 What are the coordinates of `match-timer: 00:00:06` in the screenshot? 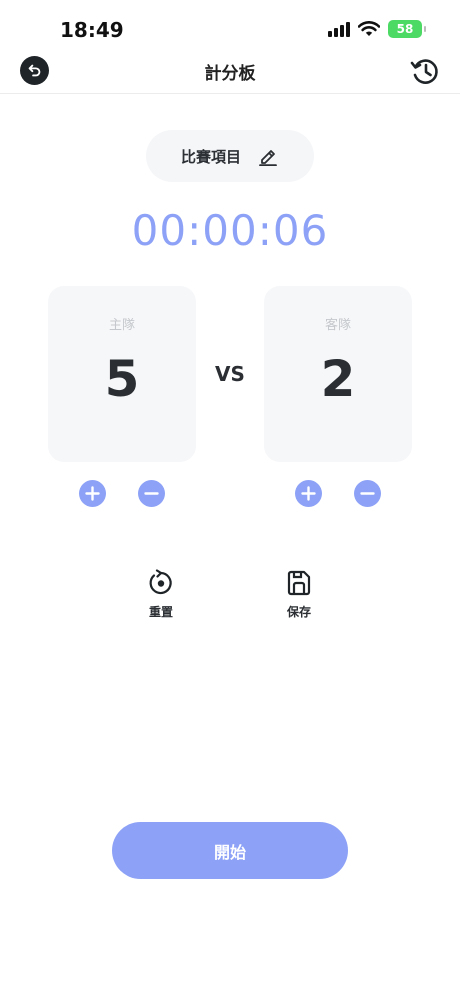 It's located at (230, 230).